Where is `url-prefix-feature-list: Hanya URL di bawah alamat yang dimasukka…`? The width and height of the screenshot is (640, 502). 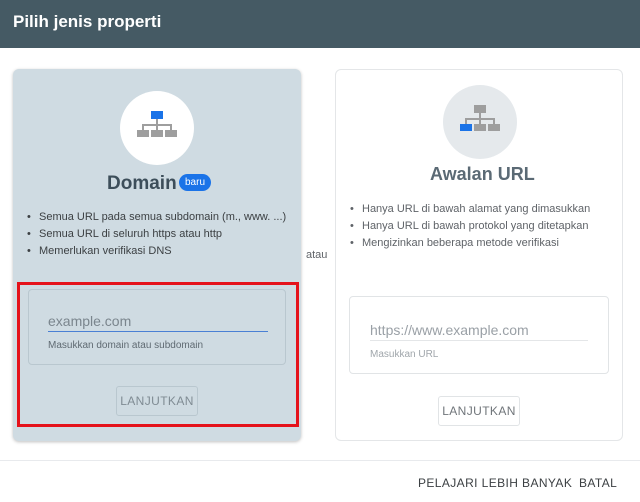 url-prefix-feature-list: Hanya URL di bawah alamat yang dimasukka… is located at coordinates (479, 226).